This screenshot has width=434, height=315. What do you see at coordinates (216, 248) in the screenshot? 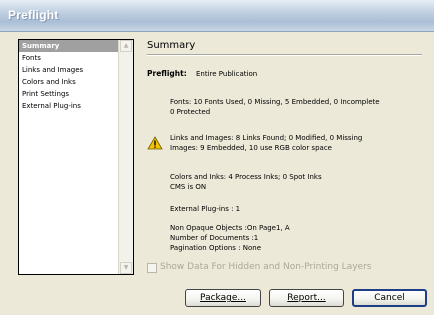
I see `pagination-options-line: Pagination Options : None` at bounding box center [216, 248].